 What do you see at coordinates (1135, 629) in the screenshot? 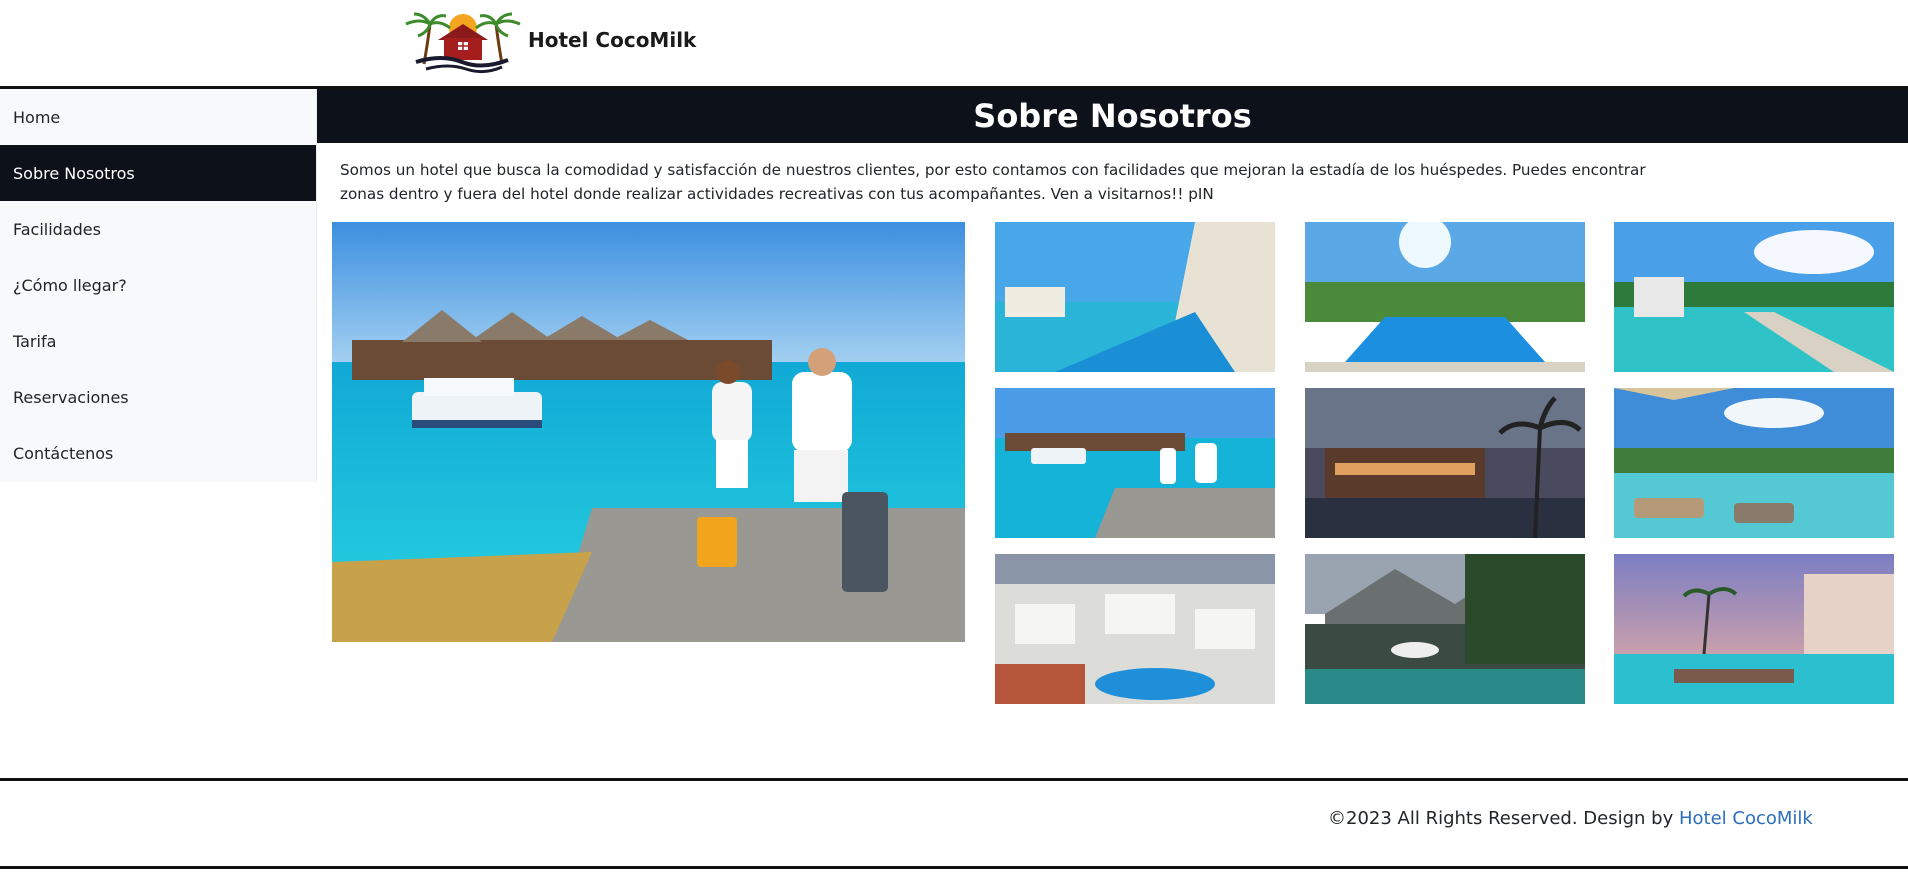
I see `gallery-photo-white-village` at bounding box center [1135, 629].